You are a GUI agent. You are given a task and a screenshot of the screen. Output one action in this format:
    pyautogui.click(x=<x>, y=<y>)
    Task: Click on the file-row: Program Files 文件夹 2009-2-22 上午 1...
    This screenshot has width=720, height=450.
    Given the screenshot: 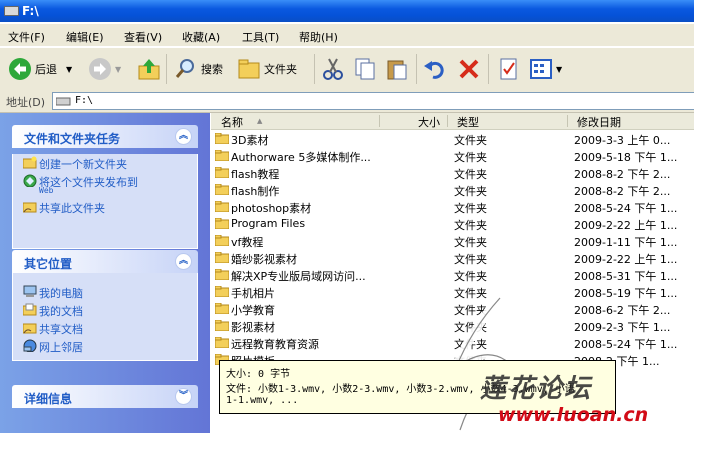 What is the action you would take?
    pyautogui.click(x=452, y=223)
    